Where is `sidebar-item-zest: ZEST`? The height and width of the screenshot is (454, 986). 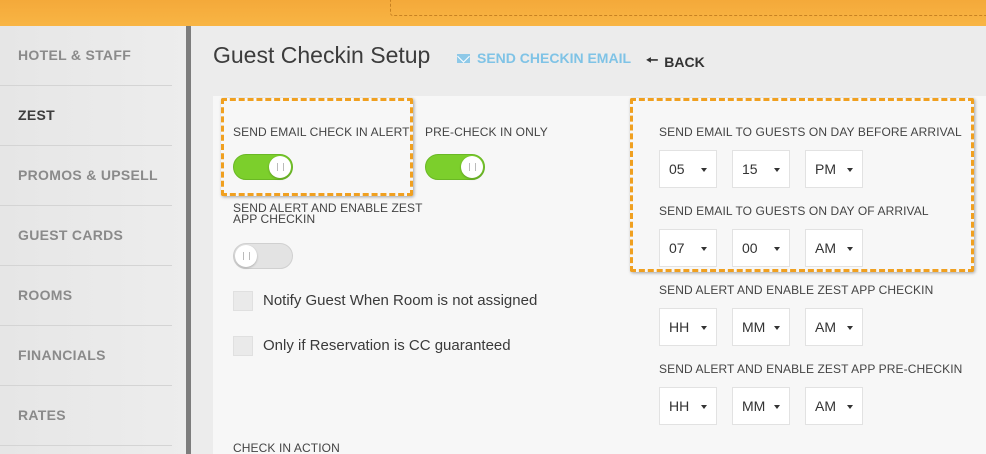 sidebar-item-zest: ZEST is located at coordinates (86, 116).